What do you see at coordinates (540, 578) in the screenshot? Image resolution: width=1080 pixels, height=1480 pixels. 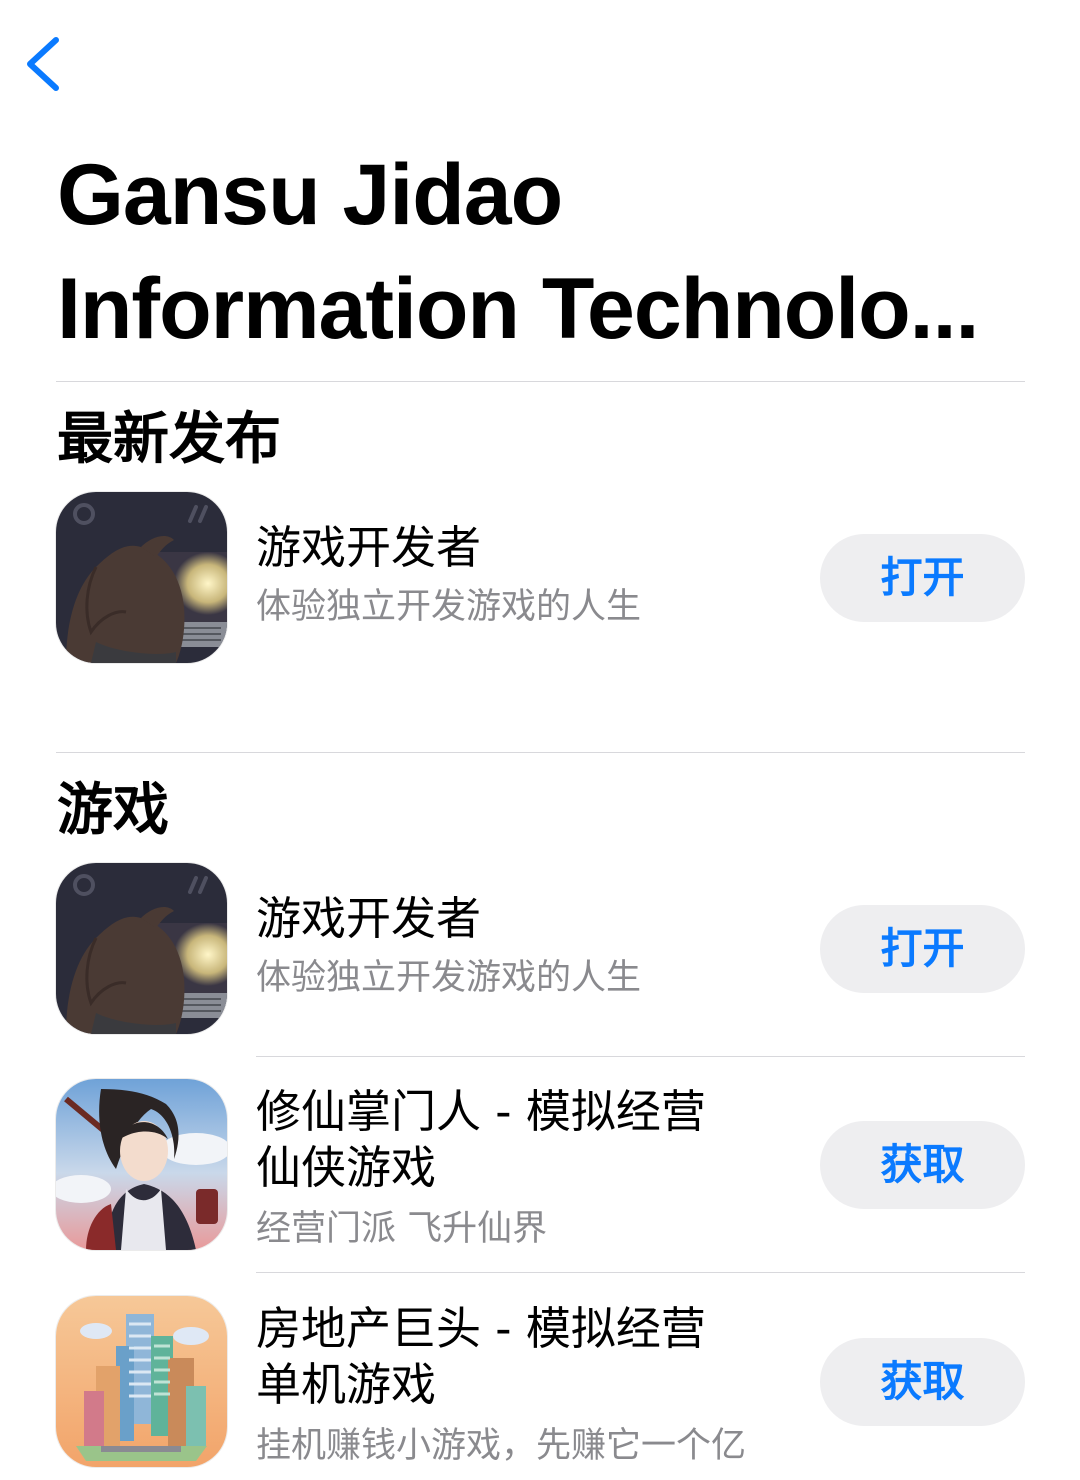 I see `app-row-game-developer-latest: 游戏开发者 体验独立开发游戏的人生 打开` at bounding box center [540, 578].